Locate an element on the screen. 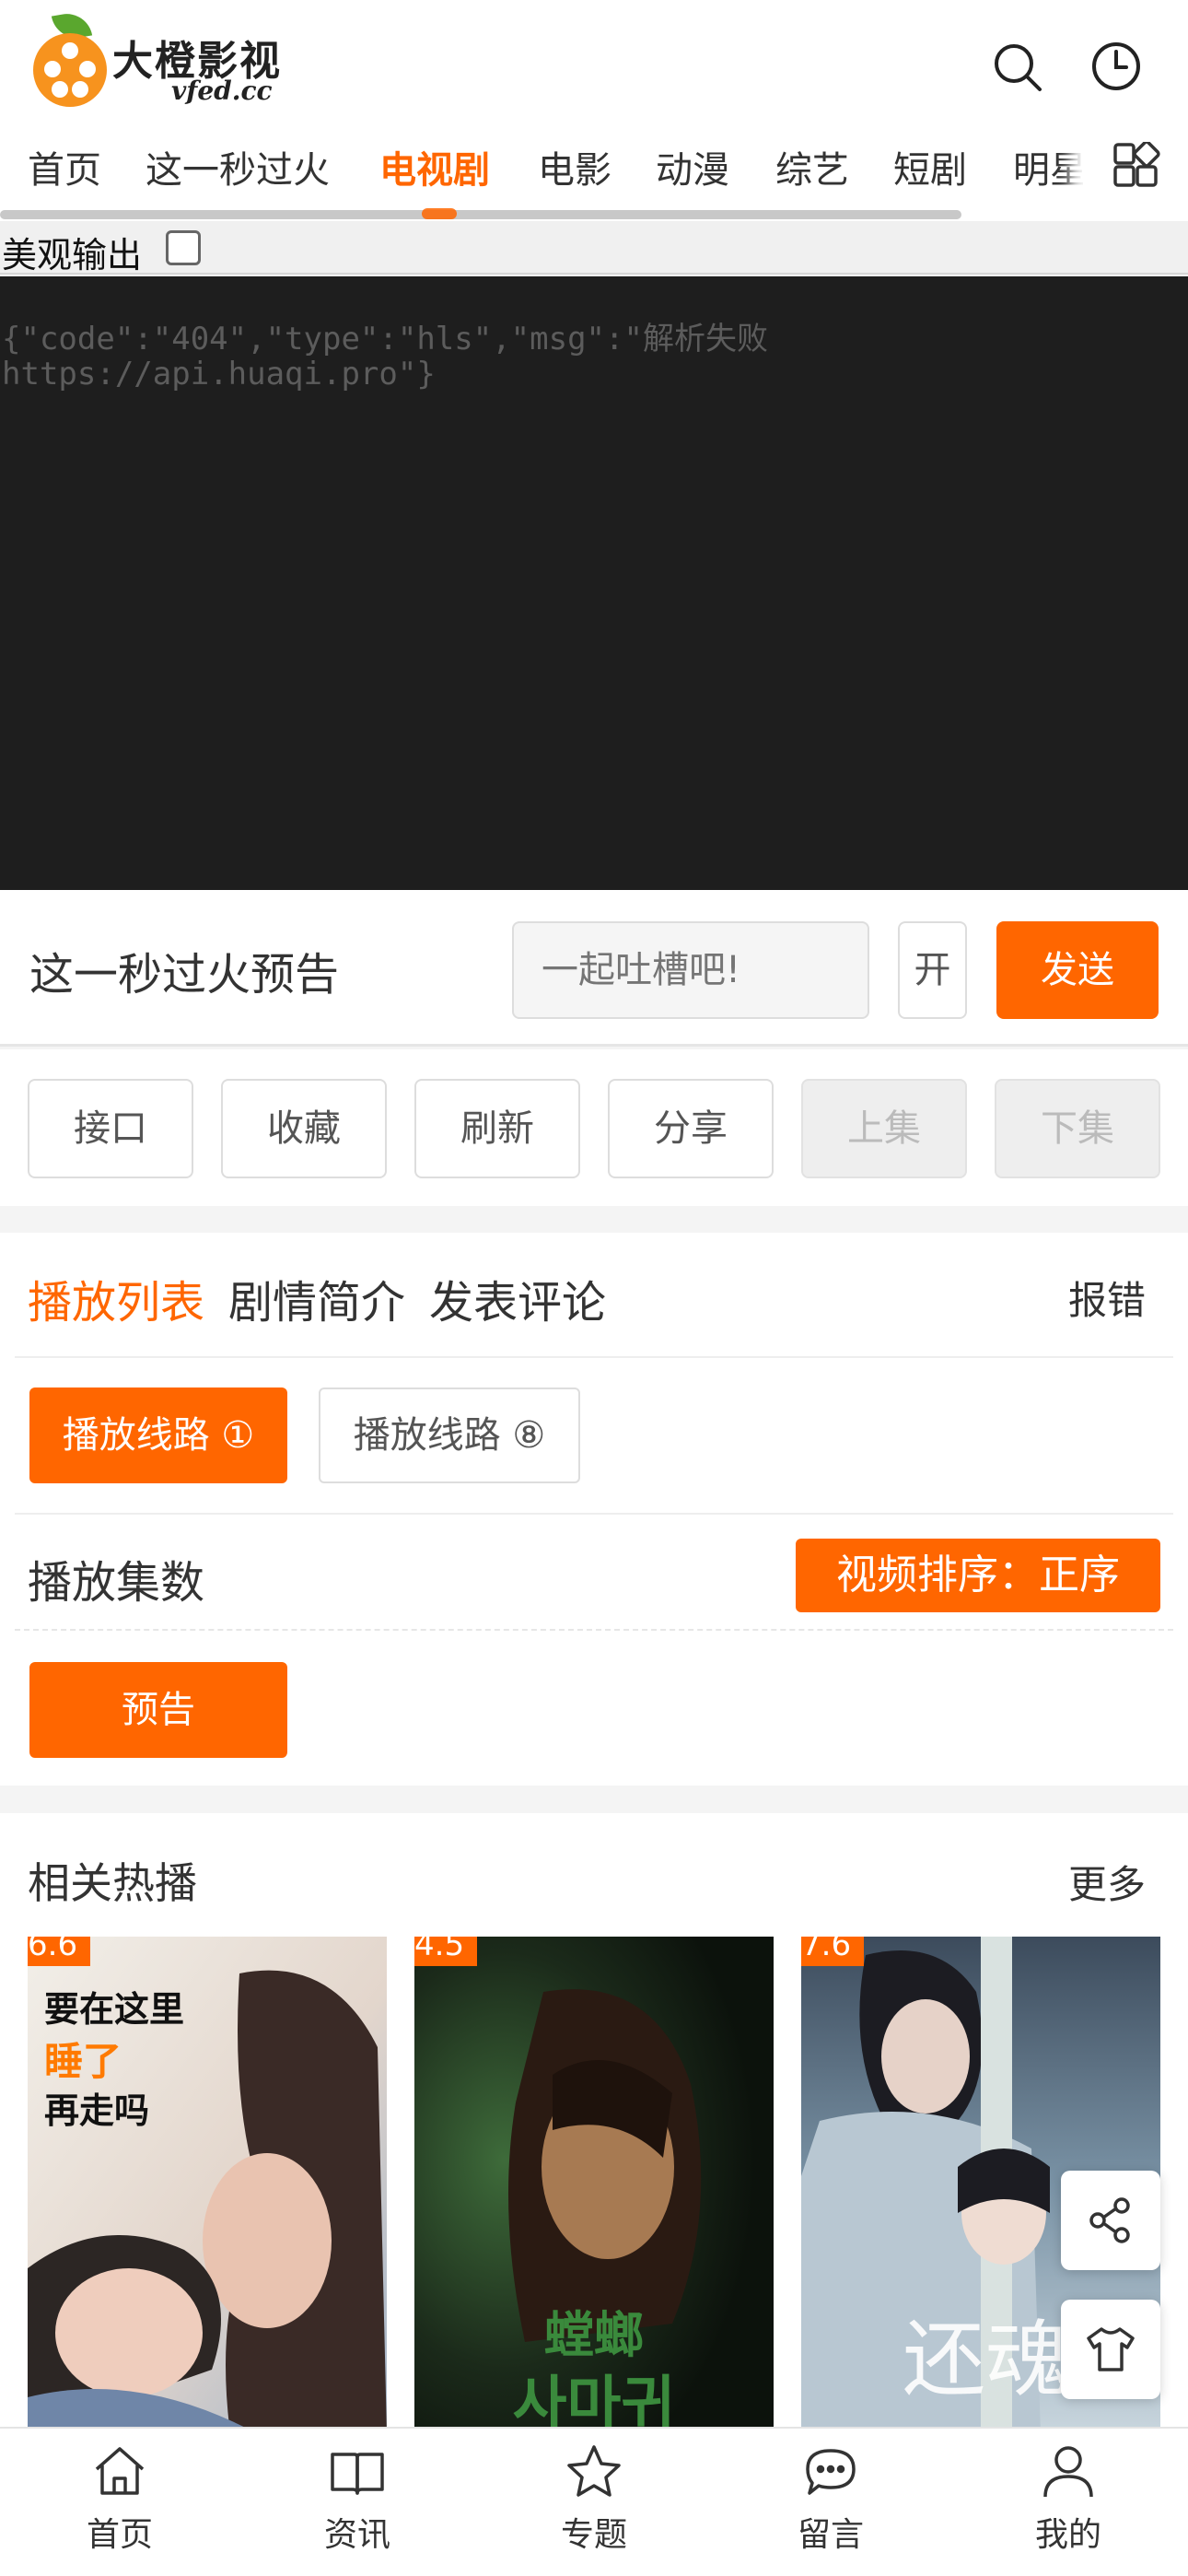 The image size is (1188, 2576). related-more-link: 更多 is located at coordinates (1107, 1882).